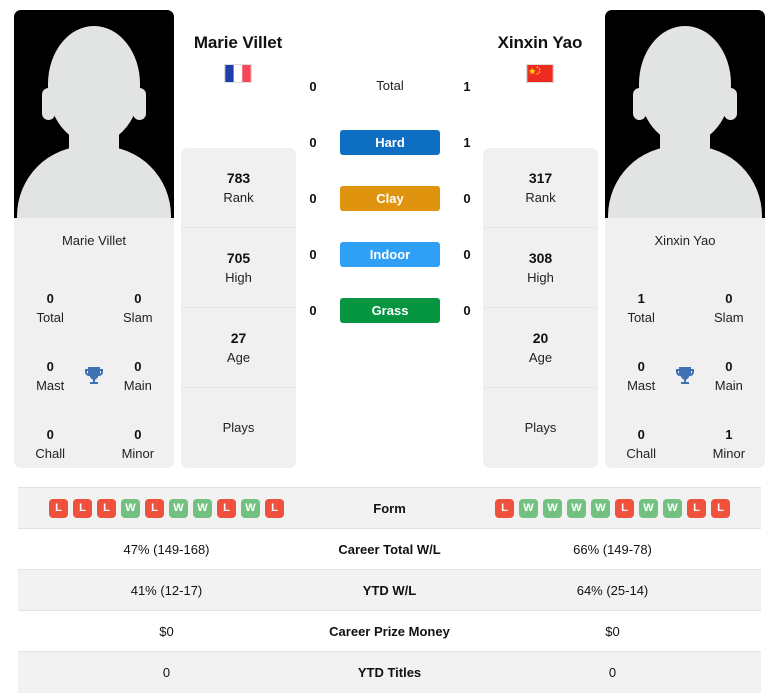 The height and width of the screenshot is (699, 779). I want to click on stat-high-label: High, so click(540, 277).